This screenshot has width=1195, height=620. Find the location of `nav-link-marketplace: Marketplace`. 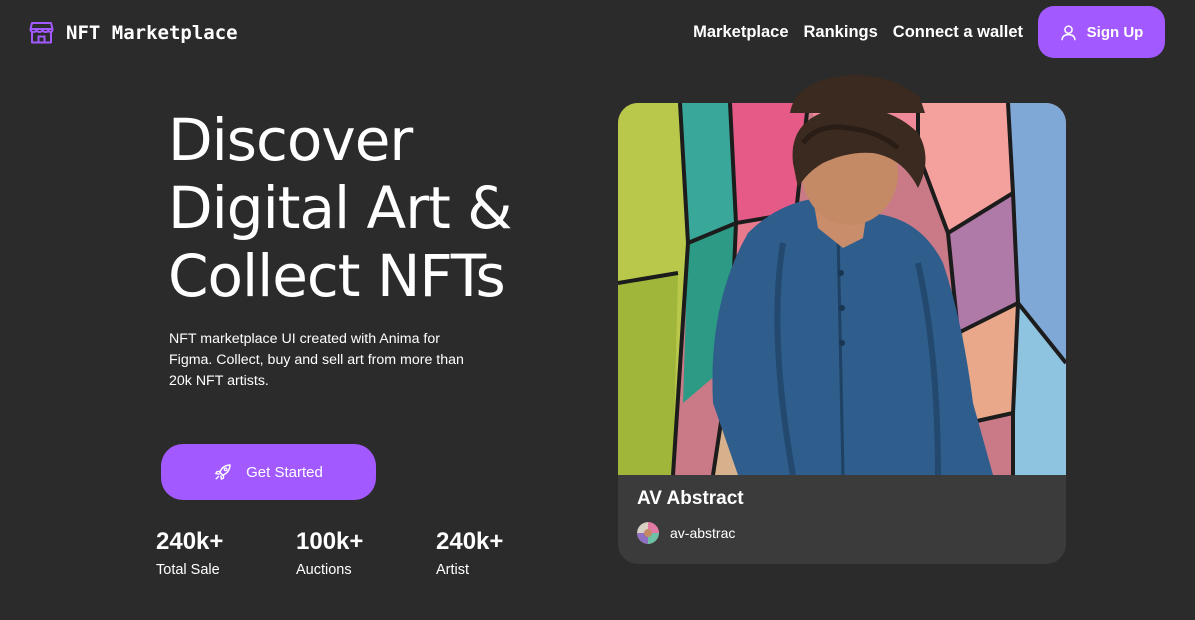

nav-link-marketplace: Marketplace is located at coordinates (740, 32).